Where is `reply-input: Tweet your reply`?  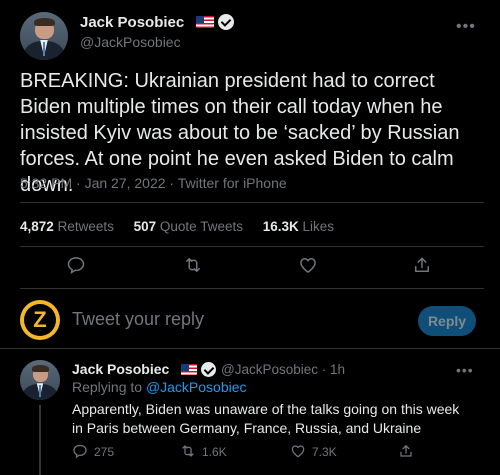
reply-input: Tweet your reply is located at coordinates (138, 319).